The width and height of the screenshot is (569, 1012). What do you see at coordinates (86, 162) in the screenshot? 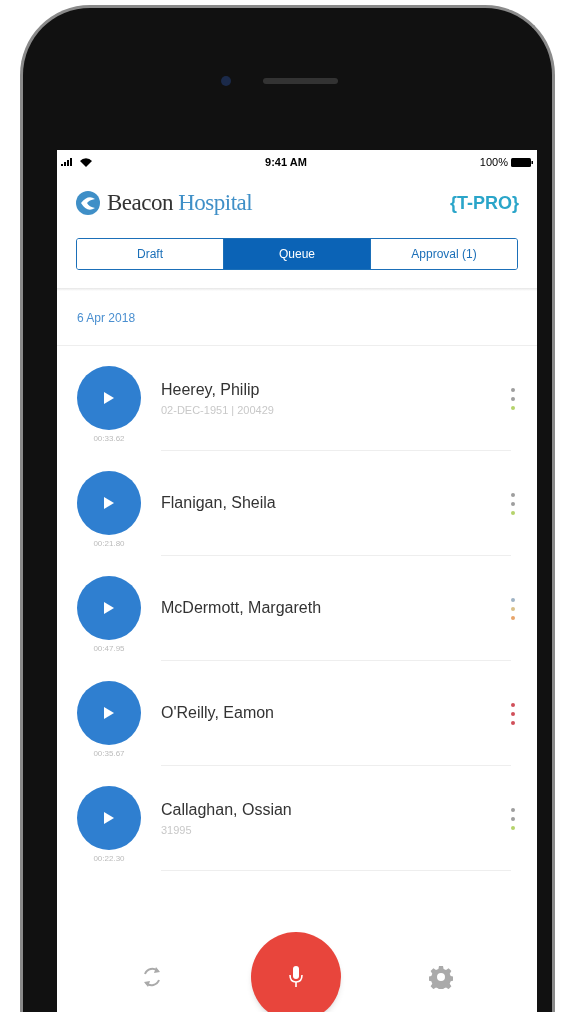
I see `wifi-icon` at bounding box center [86, 162].